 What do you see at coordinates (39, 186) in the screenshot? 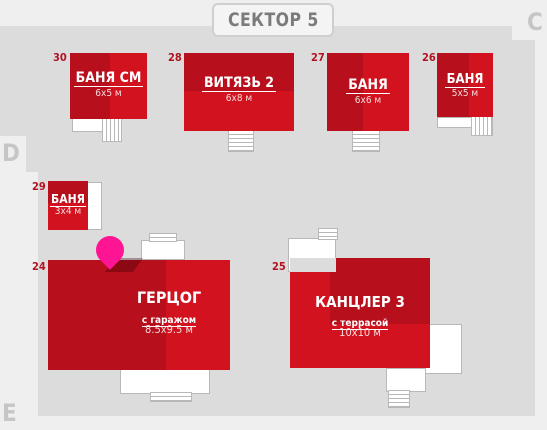
I see `plot-number: 29` at bounding box center [39, 186].